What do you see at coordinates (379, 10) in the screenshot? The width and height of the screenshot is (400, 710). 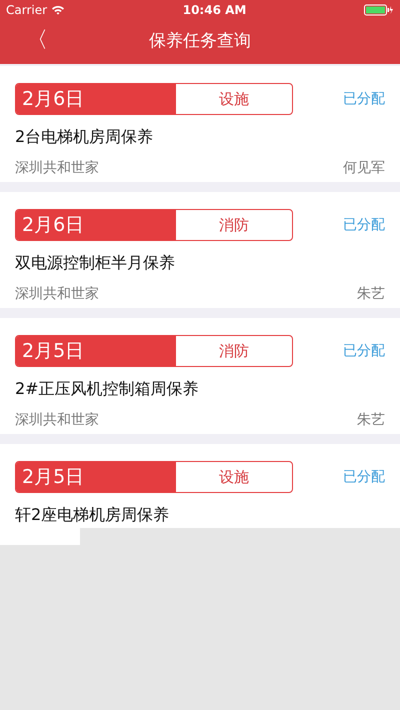 I see `battery-icon` at bounding box center [379, 10].